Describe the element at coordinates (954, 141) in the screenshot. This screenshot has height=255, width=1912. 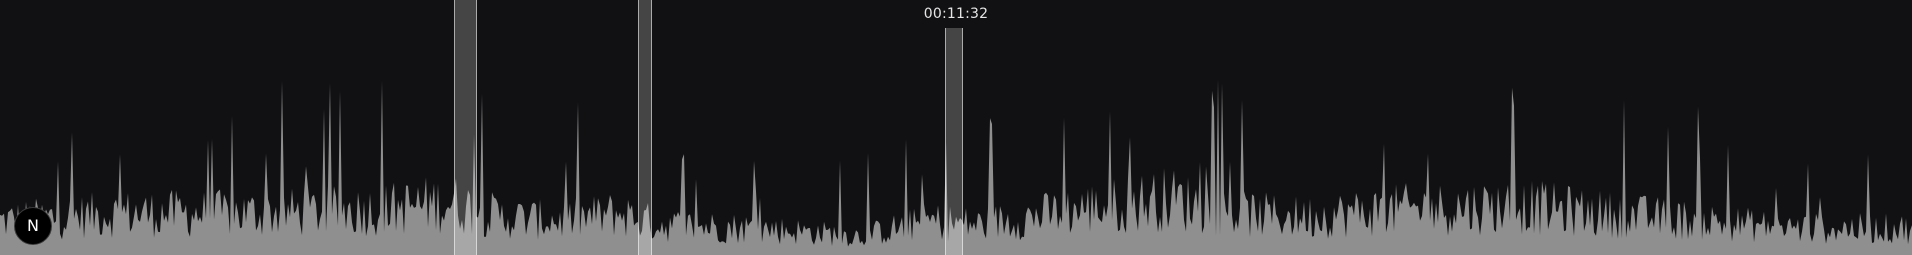
I see `selected-region-current` at that location.